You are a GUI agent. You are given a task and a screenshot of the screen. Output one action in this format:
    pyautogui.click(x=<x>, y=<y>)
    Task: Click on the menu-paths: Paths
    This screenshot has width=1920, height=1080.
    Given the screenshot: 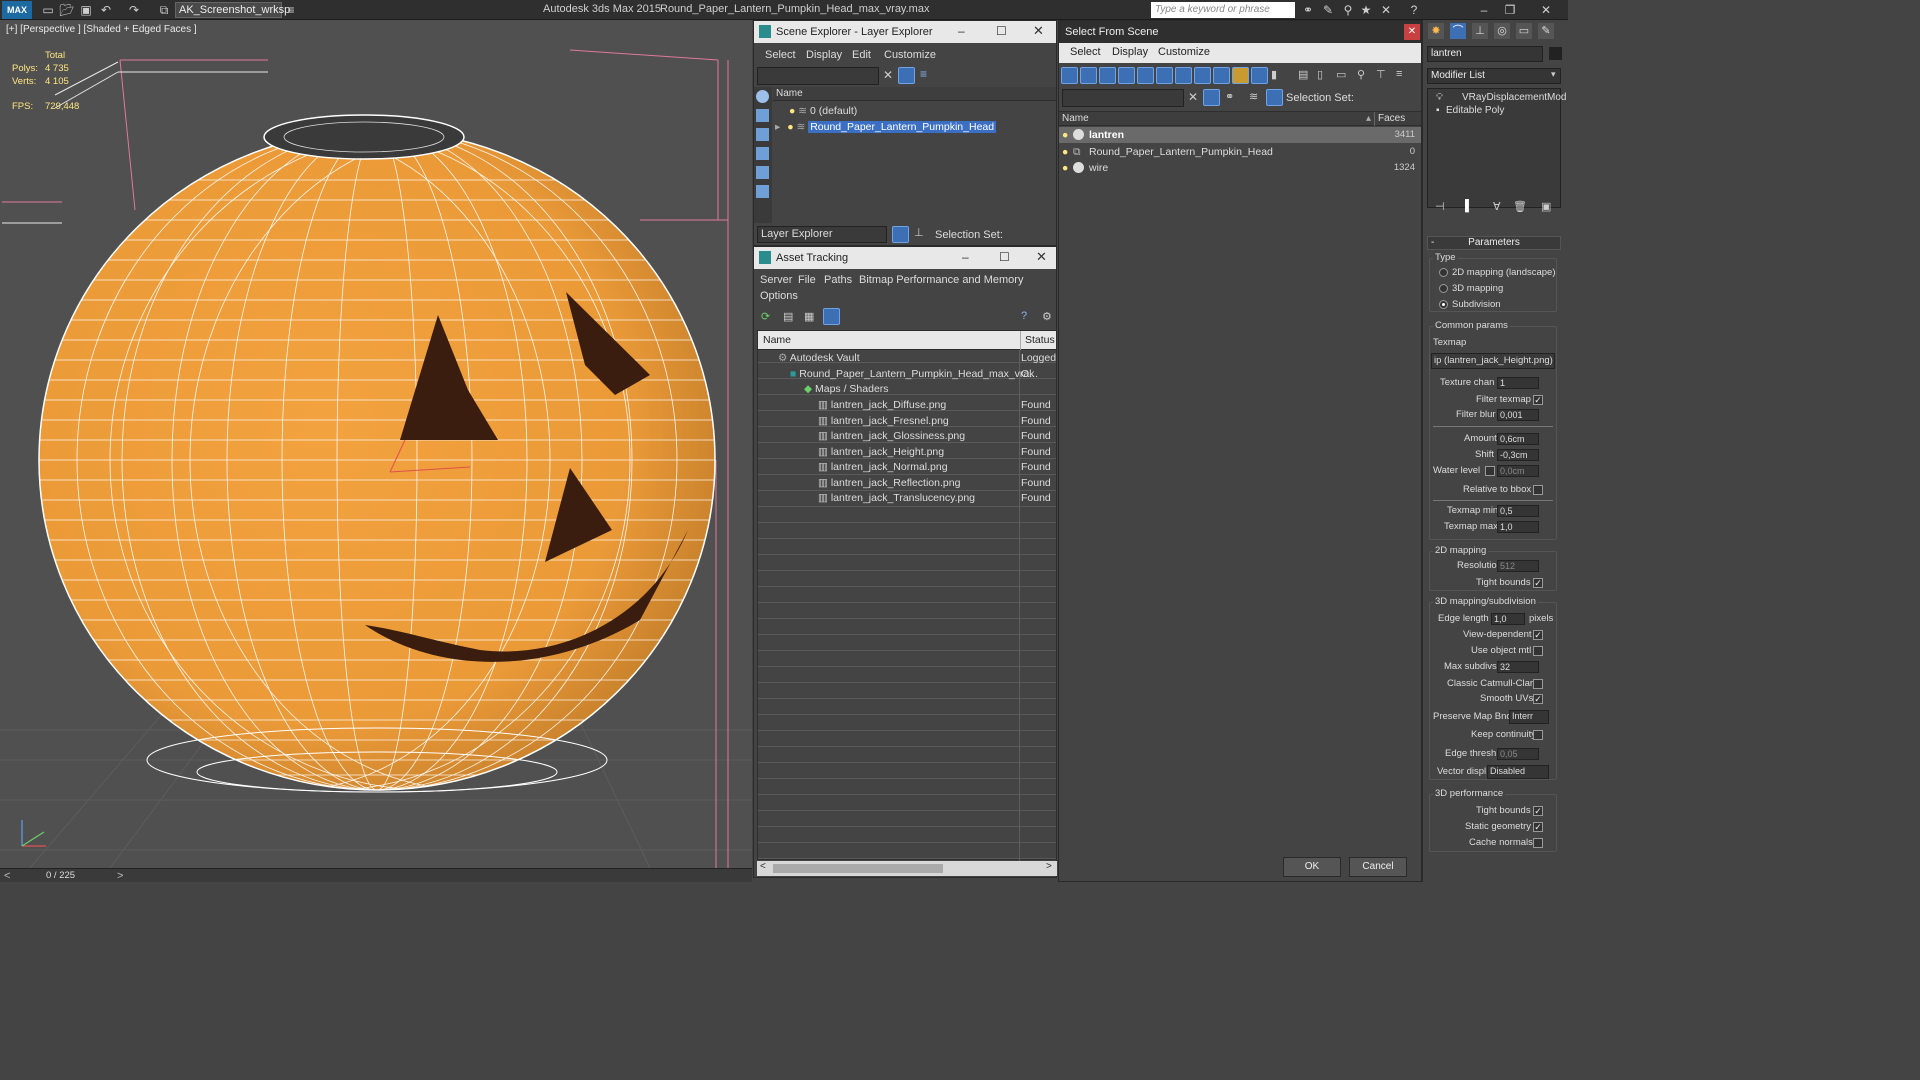 What is the action you would take?
    pyautogui.click(x=838, y=280)
    